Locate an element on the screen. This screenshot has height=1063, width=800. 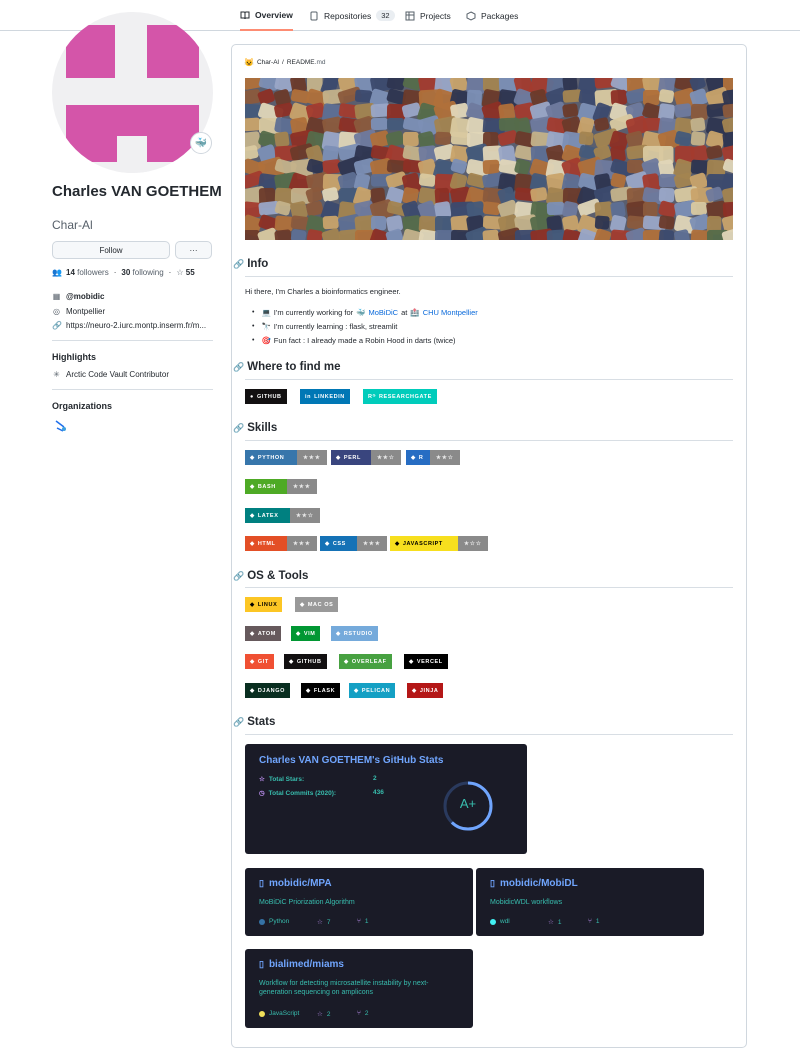
crumb-user: Char-Al is located at coordinates (268, 62).